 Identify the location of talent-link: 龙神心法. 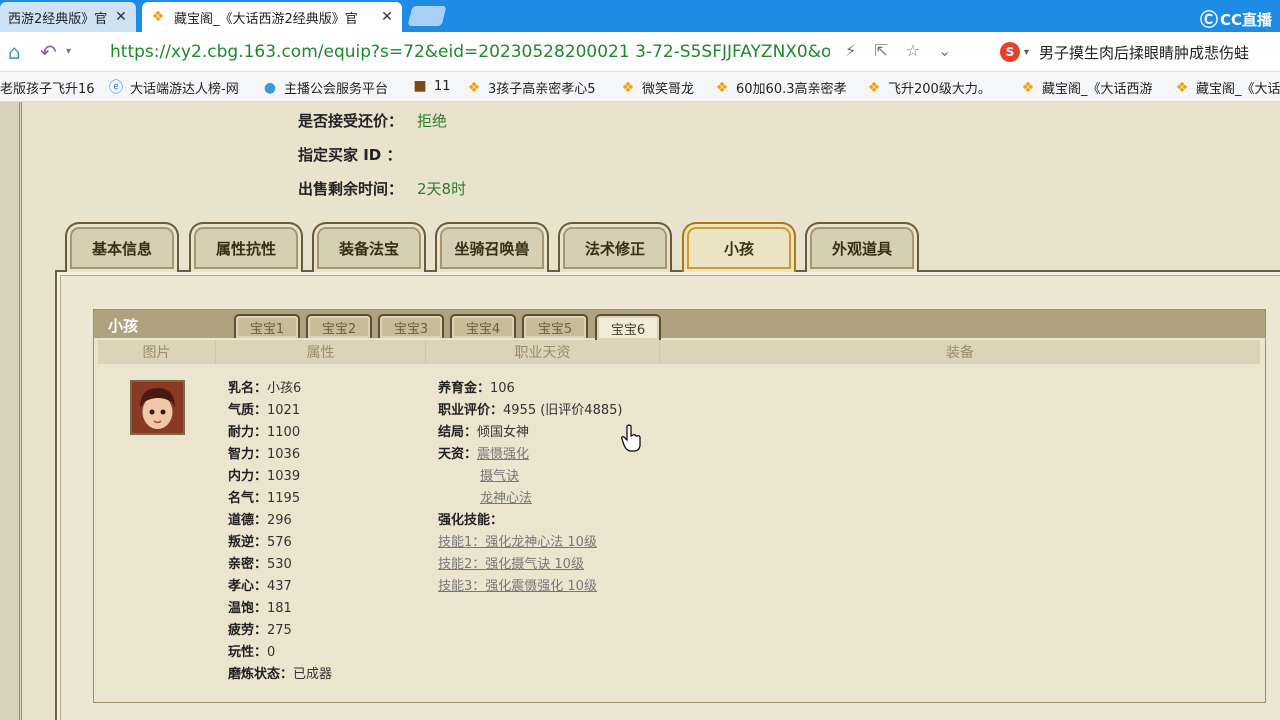
(506, 498).